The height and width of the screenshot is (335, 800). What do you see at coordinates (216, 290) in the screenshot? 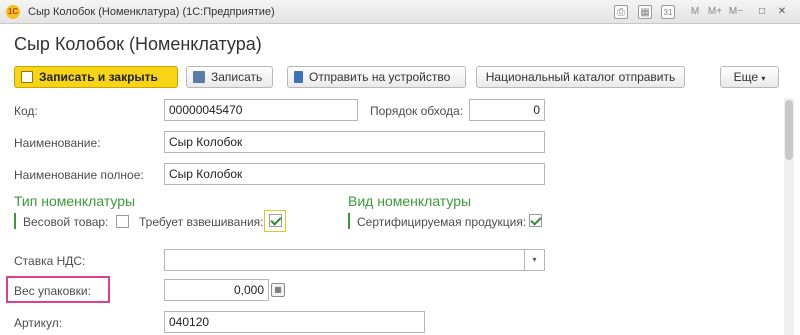
I see `pack-weight-field: 0,000` at bounding box center [216, 290].